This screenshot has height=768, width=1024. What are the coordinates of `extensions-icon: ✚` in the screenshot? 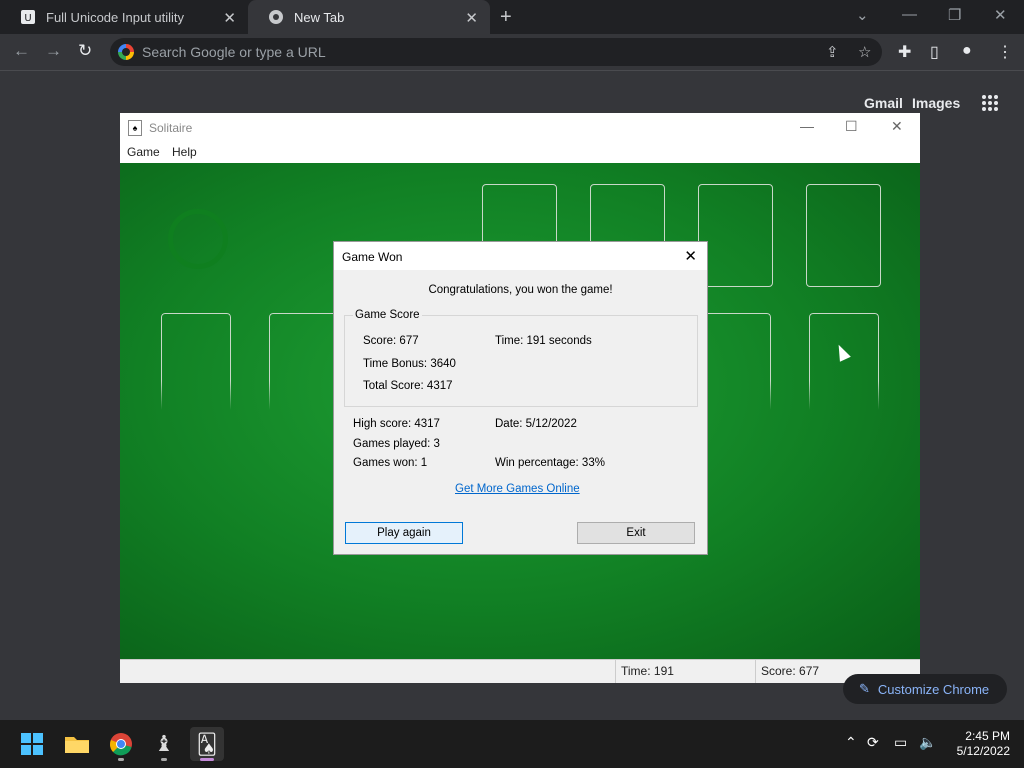 It's located at (904, 52).